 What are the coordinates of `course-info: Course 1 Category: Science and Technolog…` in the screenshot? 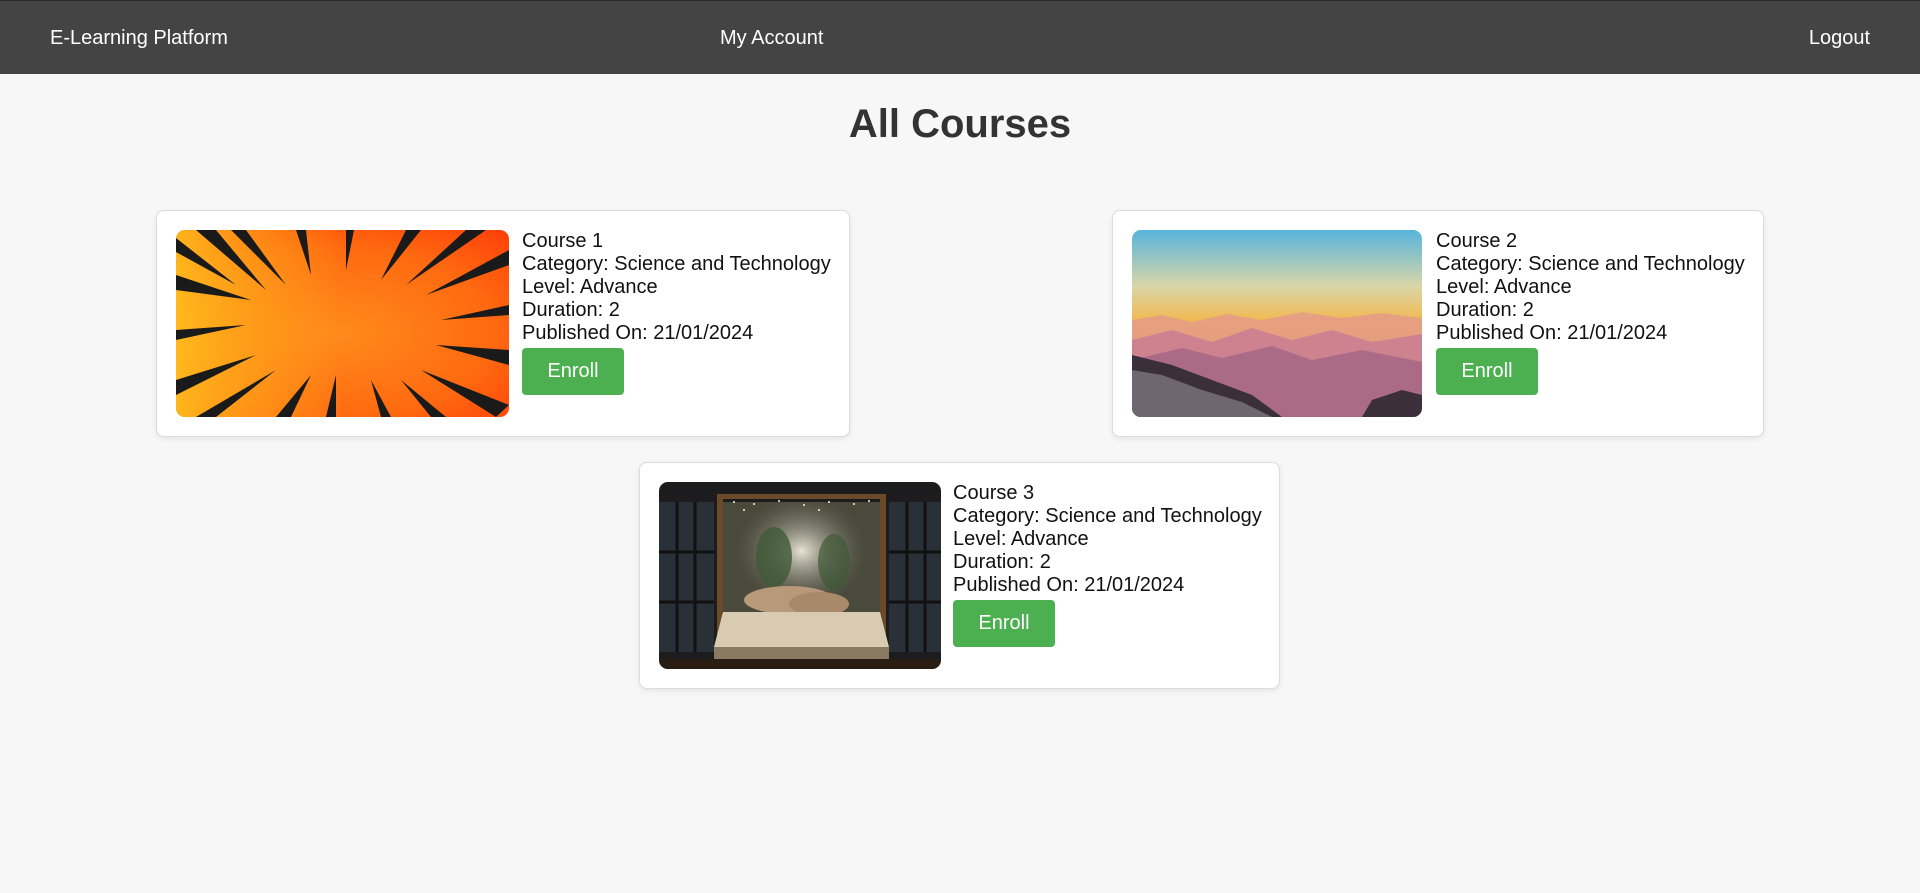 It's located at (676, 312).